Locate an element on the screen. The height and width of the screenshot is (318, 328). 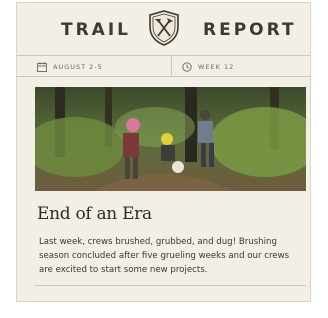
meta-divider is located at coordinates (171, 66).